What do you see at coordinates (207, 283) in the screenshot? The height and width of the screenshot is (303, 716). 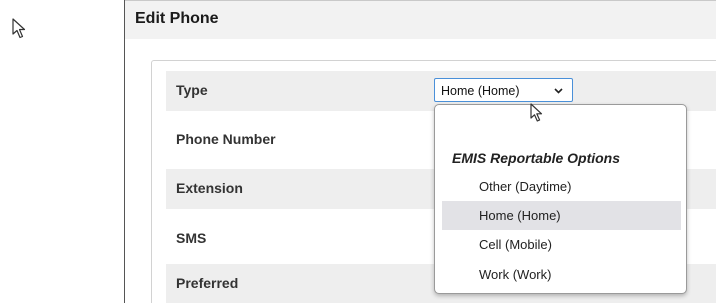 I see `preferred-label: Preferred` at bounding box center [207, 283].